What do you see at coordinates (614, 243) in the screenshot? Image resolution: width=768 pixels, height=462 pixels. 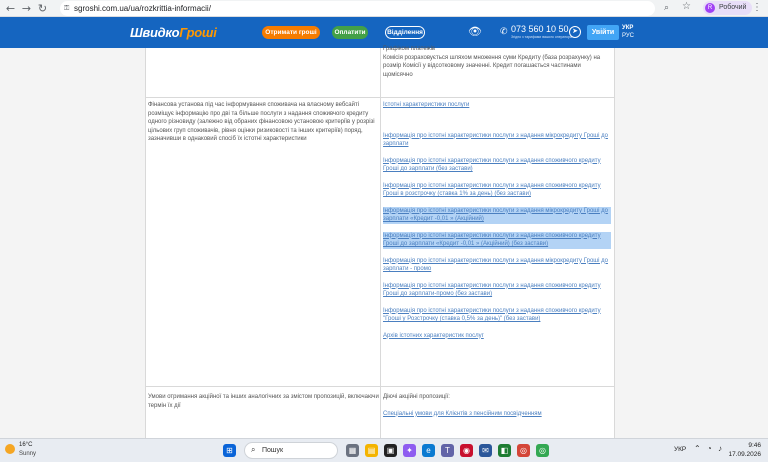 I see `table-border-right` at bounding box center [614, 243].